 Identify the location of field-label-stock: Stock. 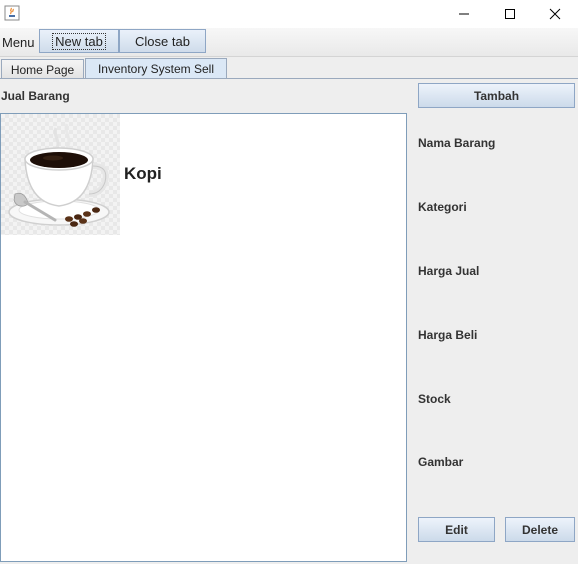
(434, 399).